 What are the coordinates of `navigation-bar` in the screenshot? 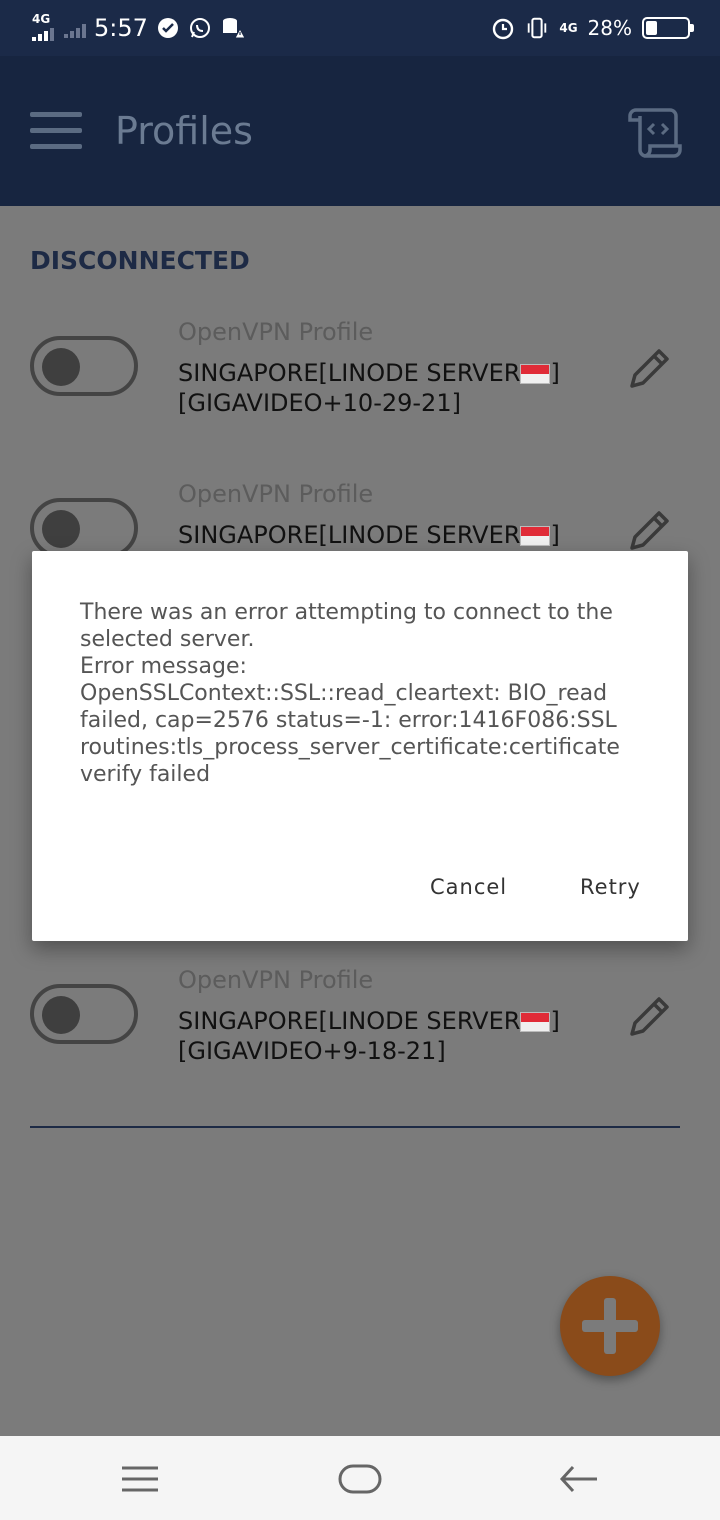 It's located at (360, 1478).